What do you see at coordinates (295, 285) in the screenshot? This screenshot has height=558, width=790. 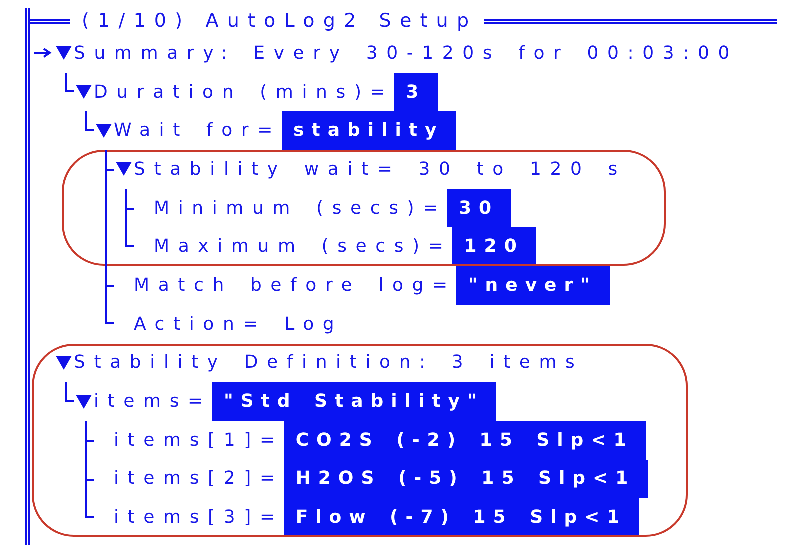 I see `setting-label: Match before log=` at bounding box center [295, 285].